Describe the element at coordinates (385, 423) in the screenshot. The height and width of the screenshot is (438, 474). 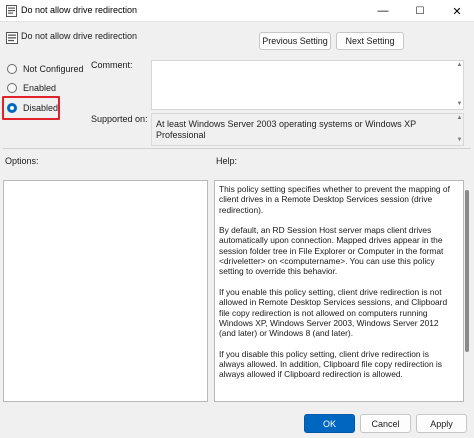
I see `cancel-button: Cancel` at that location.